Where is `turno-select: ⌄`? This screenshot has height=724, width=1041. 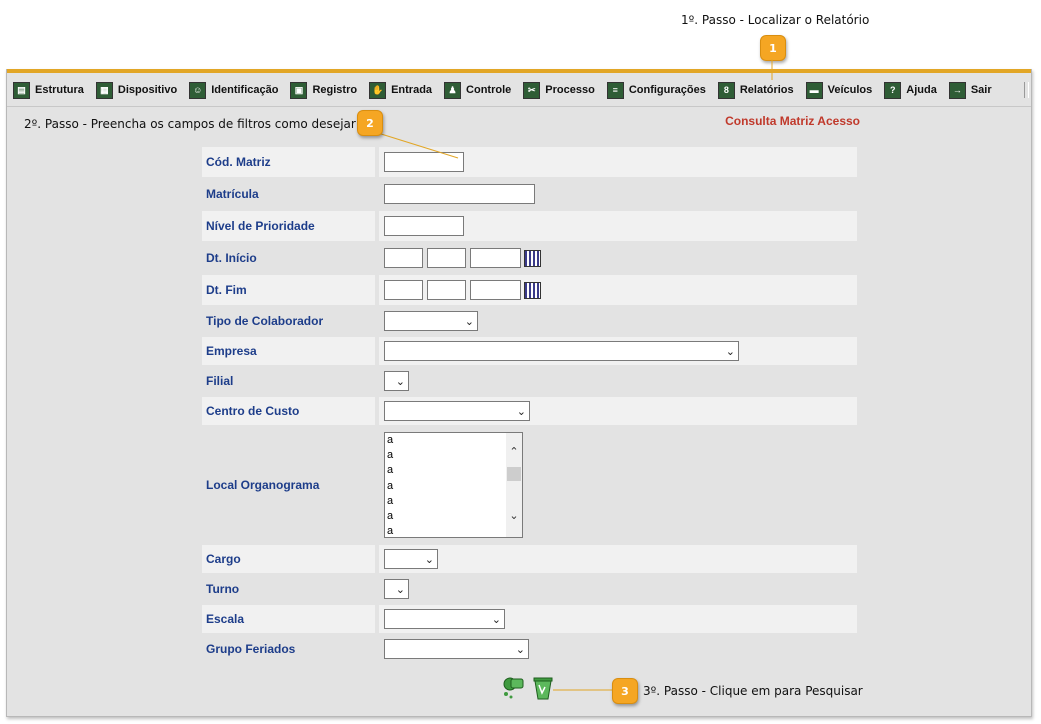 turno-select: ⌄ is located at coordinates (396, 589).